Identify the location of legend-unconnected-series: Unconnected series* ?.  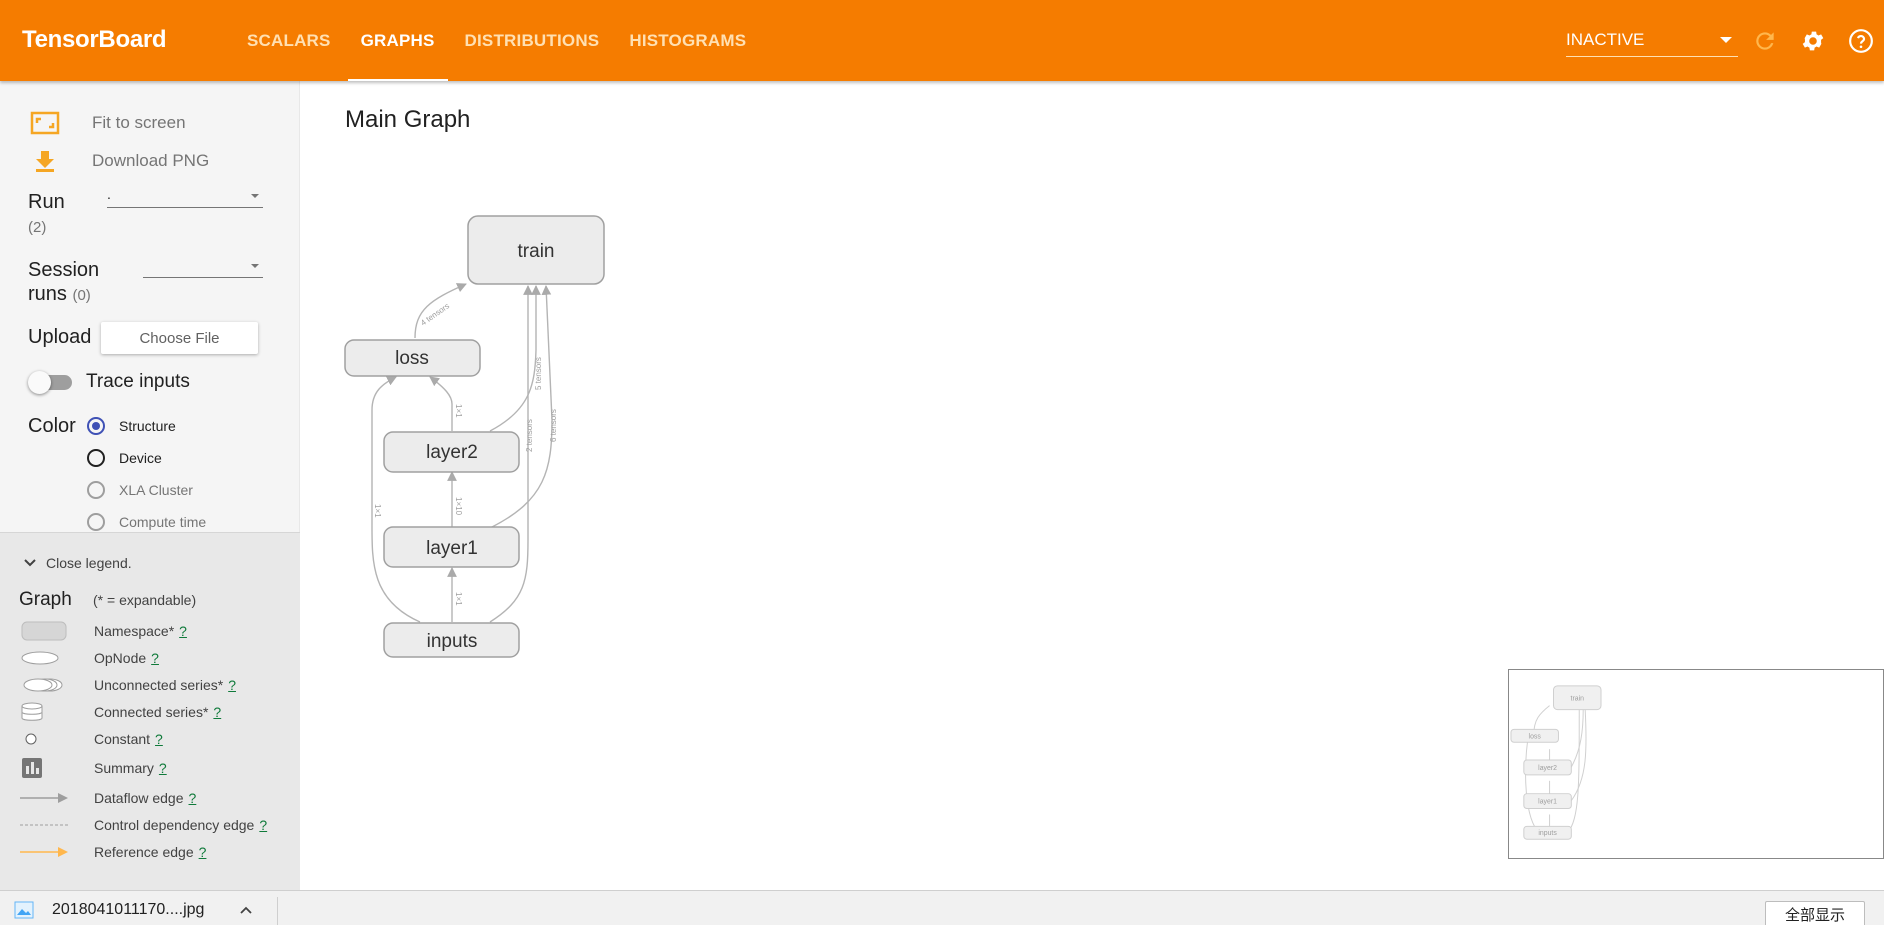
(158, 685).